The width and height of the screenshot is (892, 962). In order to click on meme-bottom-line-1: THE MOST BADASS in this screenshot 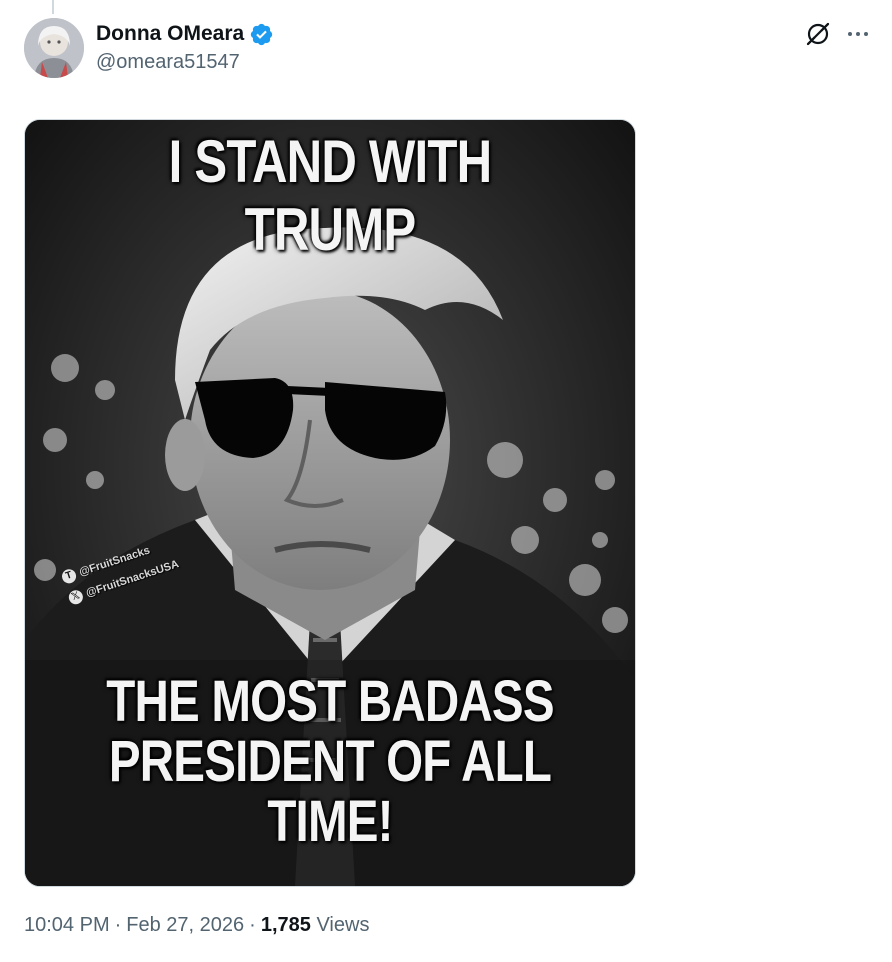, I will do `click(330, 701)`.